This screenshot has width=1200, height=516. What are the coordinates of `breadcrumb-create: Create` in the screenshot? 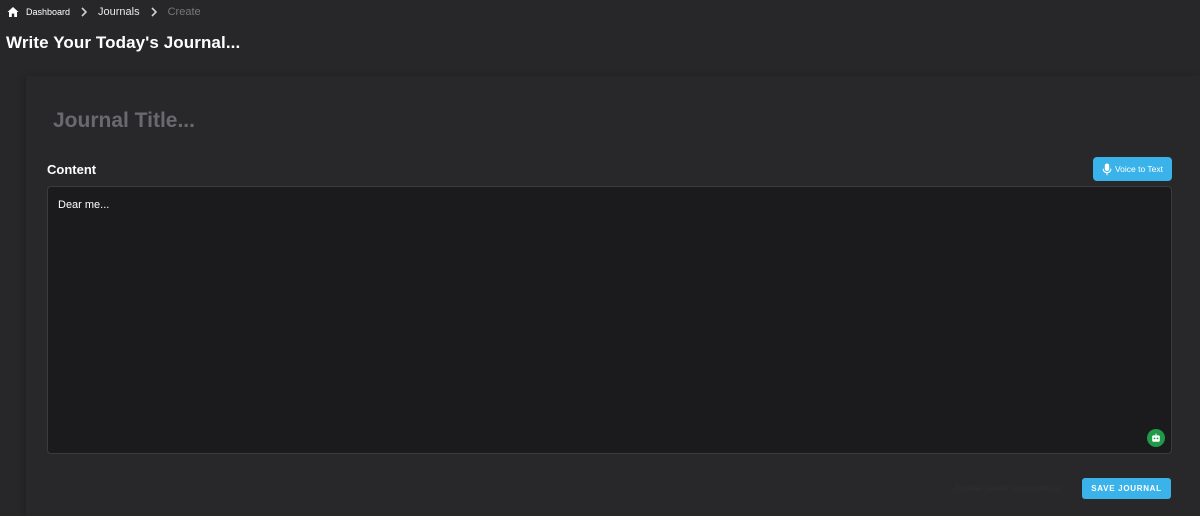 It's located at (184, 12).